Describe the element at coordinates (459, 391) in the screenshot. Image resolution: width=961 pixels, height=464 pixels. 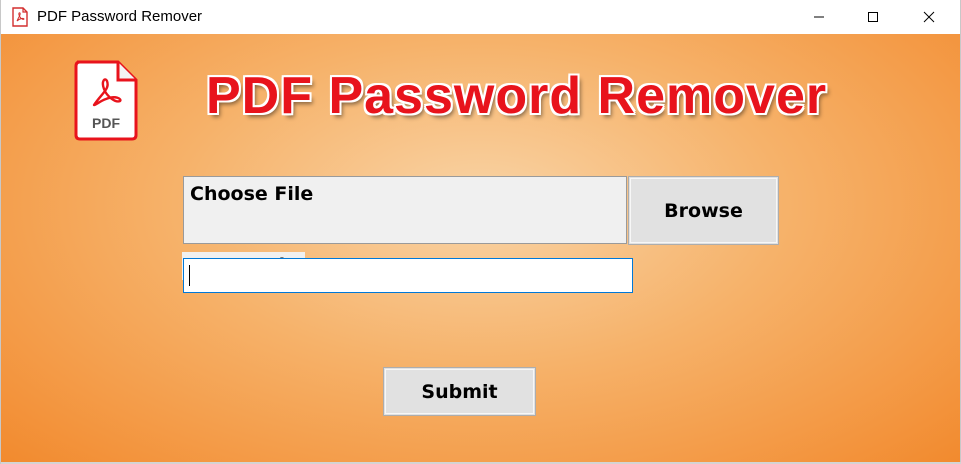
I see `submit-button: Submit` at that location.